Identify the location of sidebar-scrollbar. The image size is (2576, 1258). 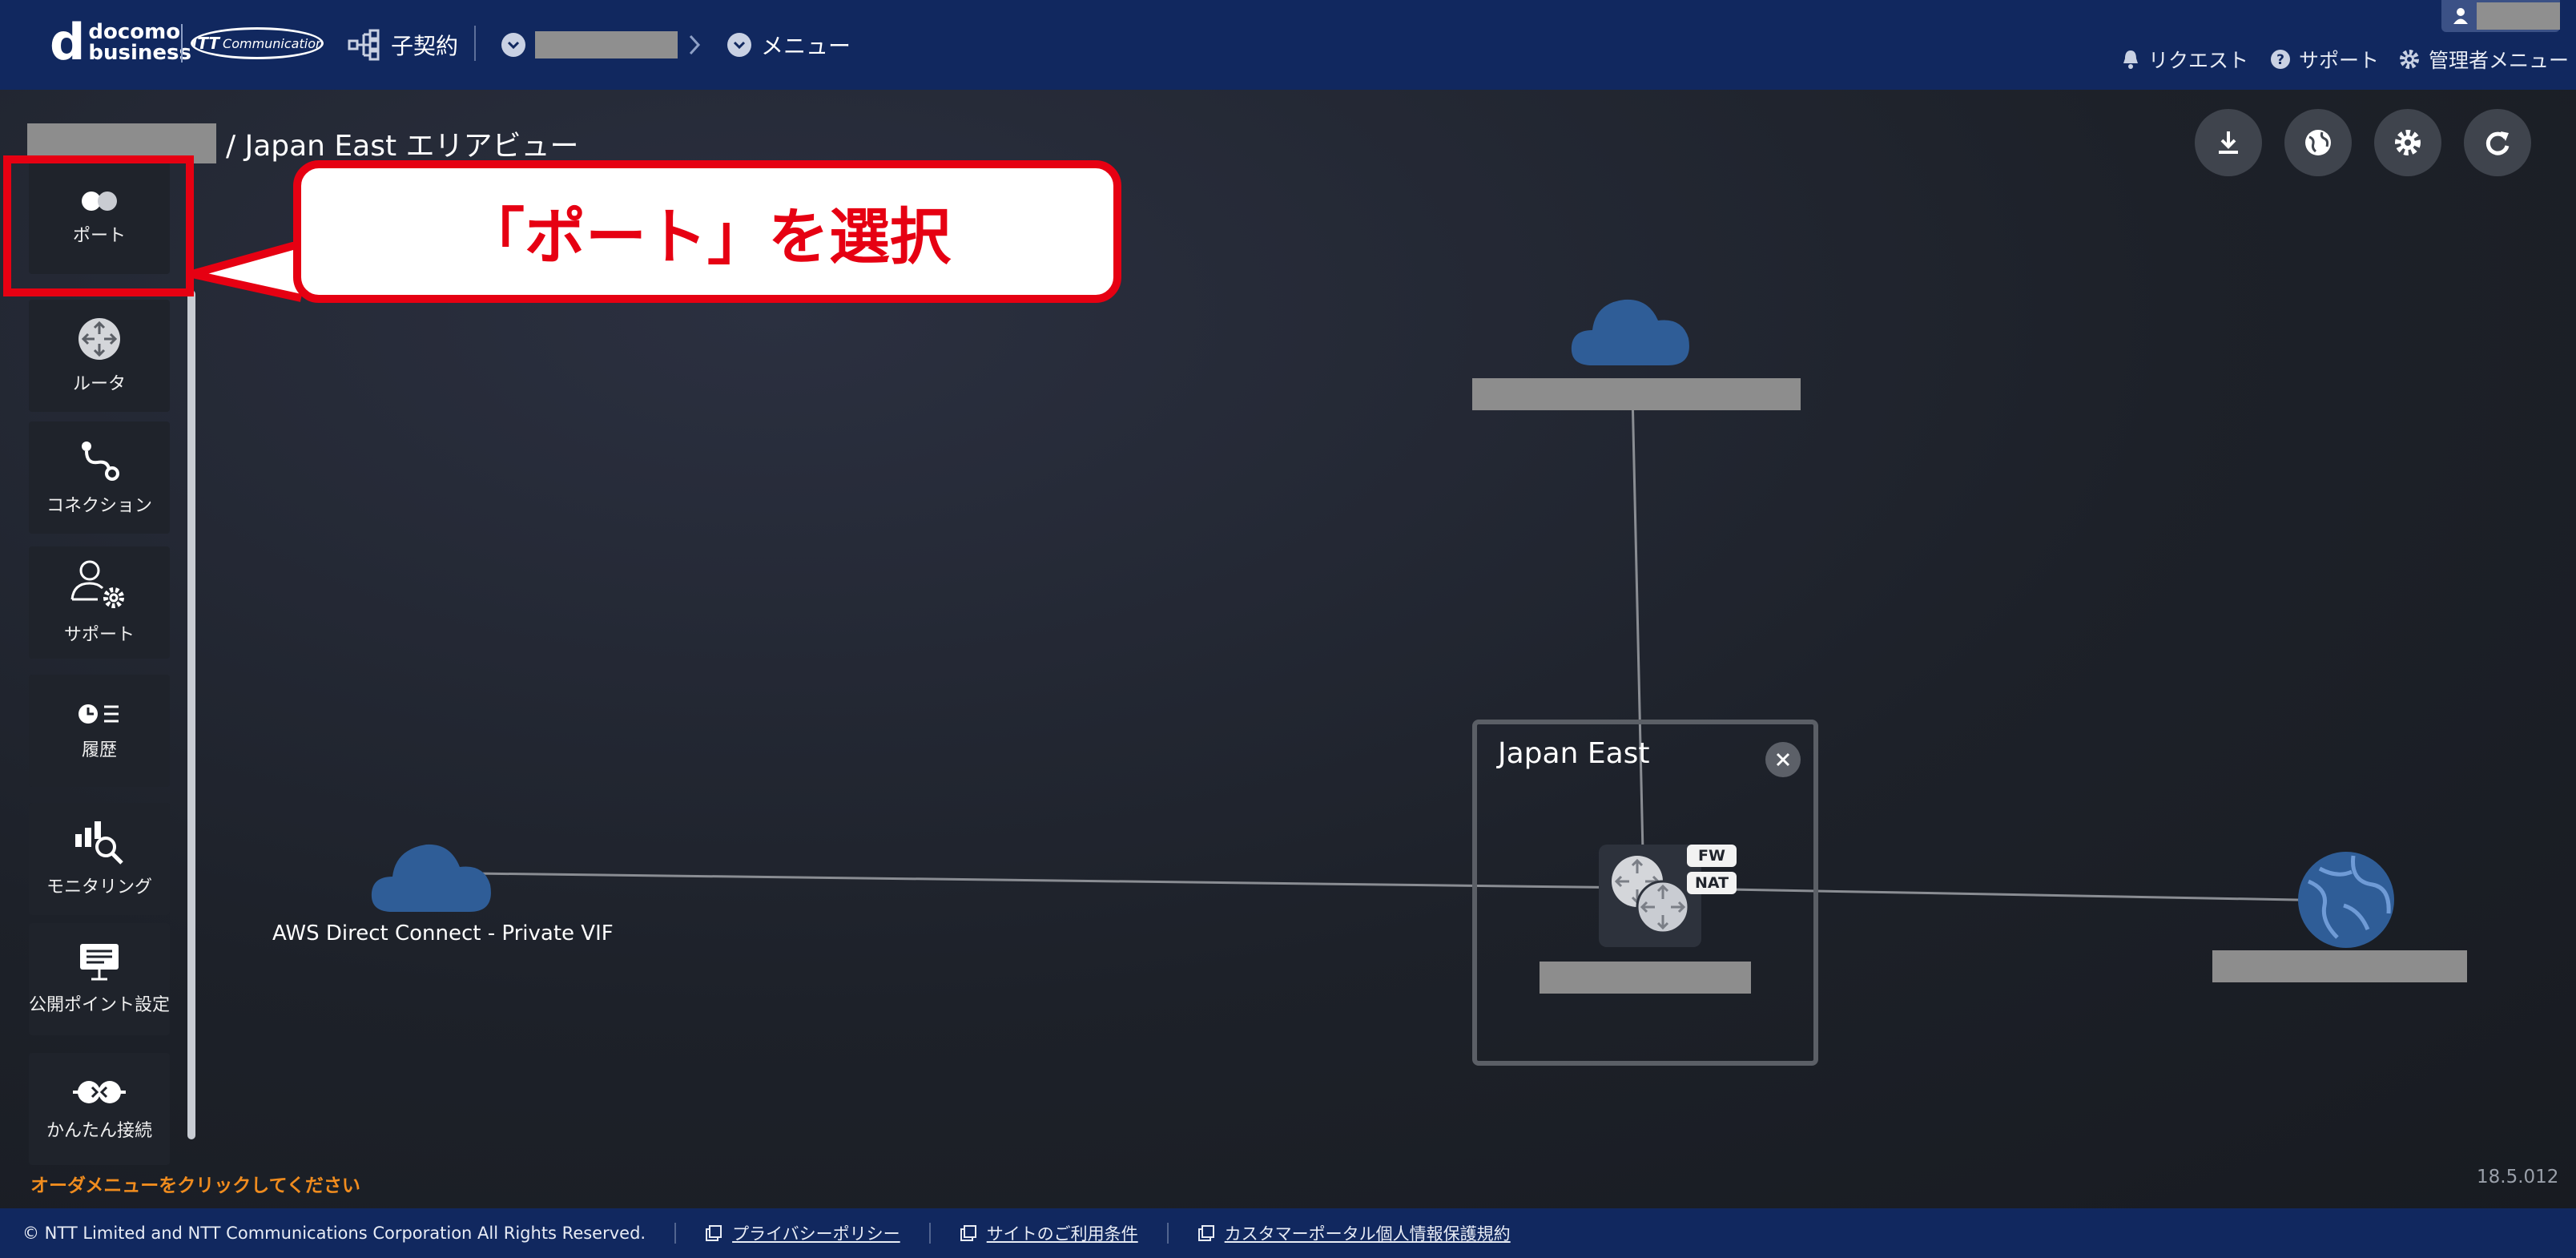
(191, 715).